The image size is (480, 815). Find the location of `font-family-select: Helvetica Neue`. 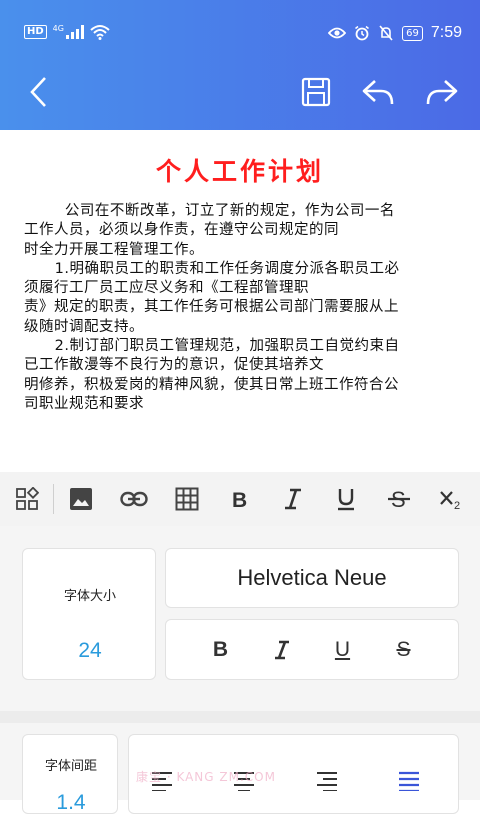

font-family-select: Helvetica Neue is located at coordinates (312, 578).